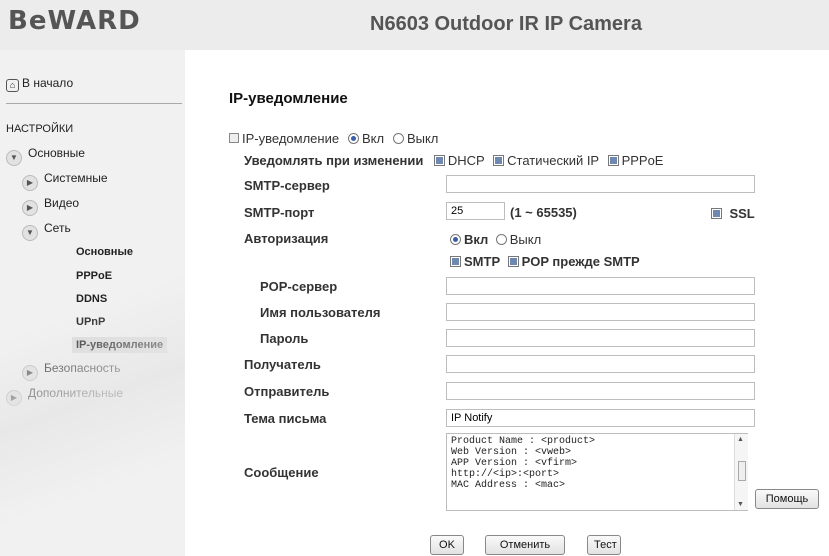 This screenshot has width=829, height=556. I want to click on auth-on-radio, so click(455, 239).